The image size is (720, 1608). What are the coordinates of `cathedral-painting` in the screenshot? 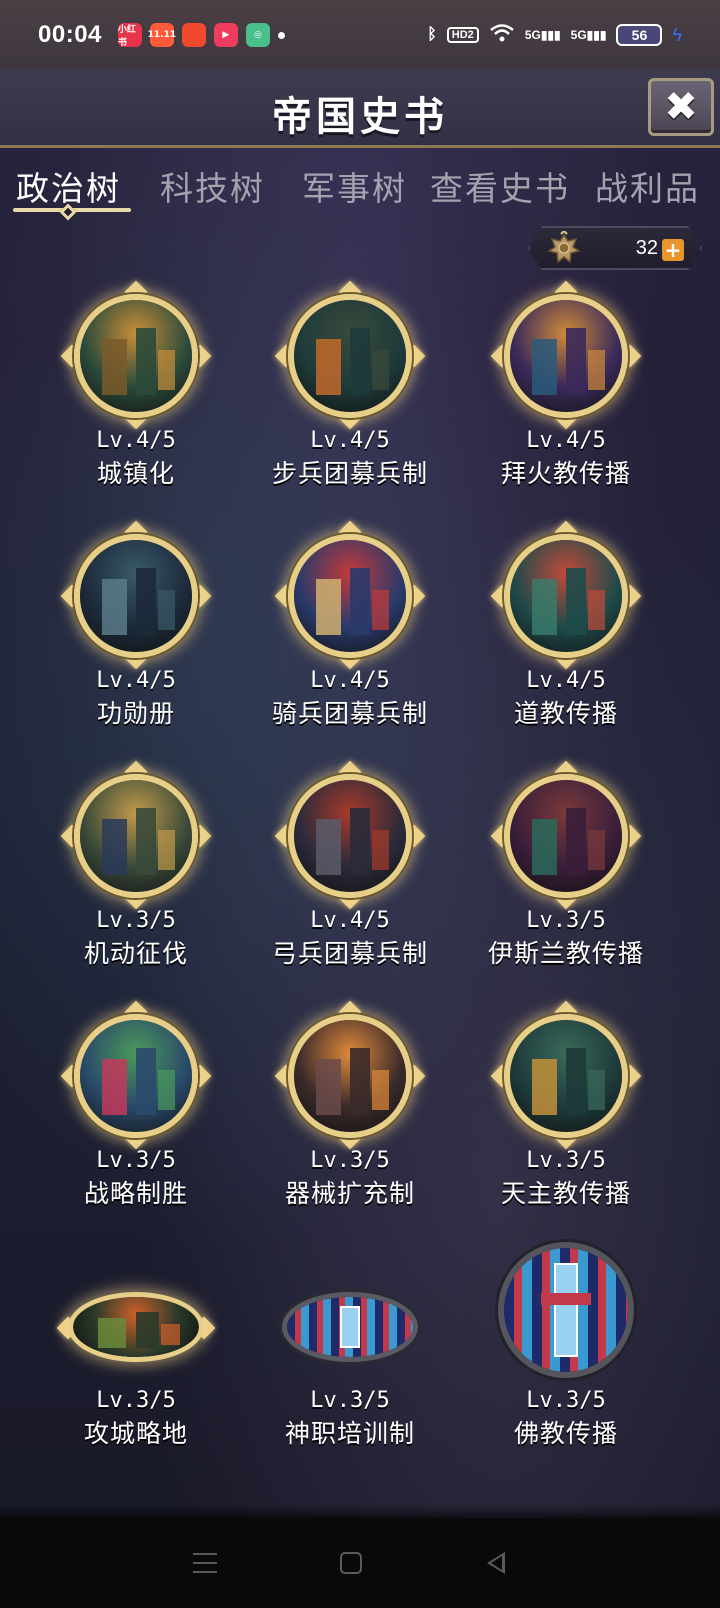 It's located at (566, 1076).